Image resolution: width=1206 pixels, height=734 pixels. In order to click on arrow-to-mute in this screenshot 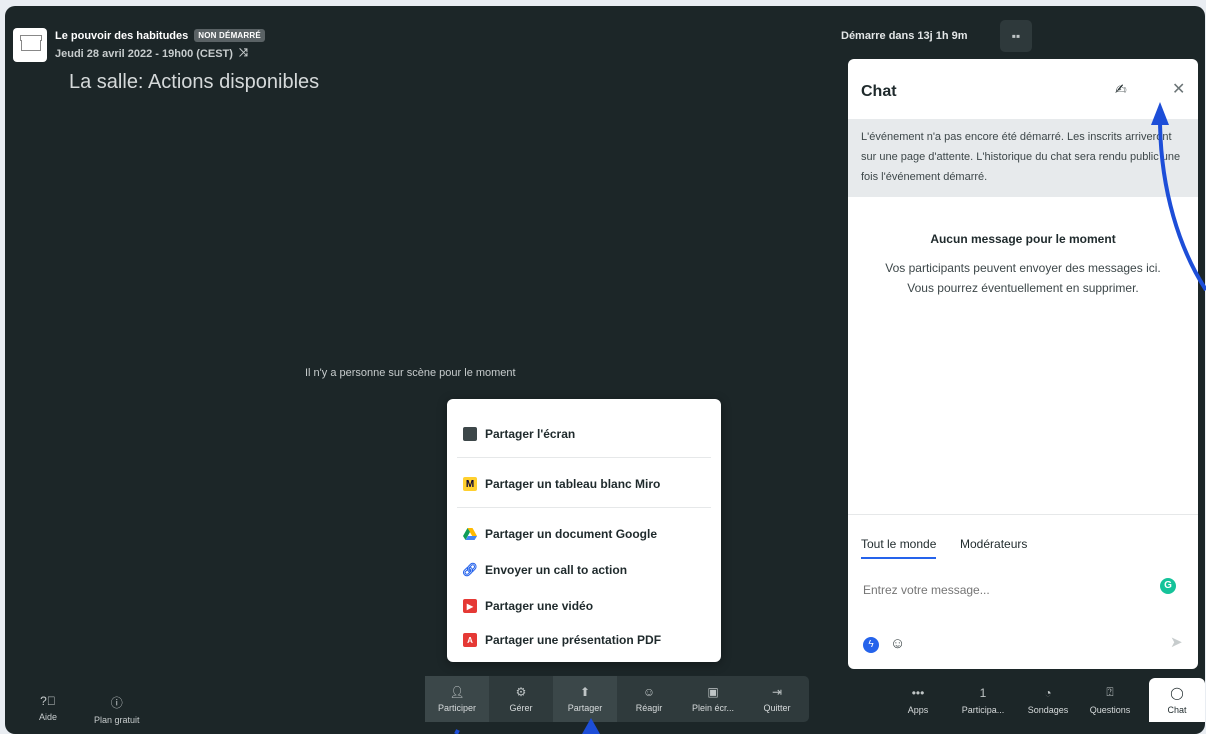, I will do `click(1182, 204)`.